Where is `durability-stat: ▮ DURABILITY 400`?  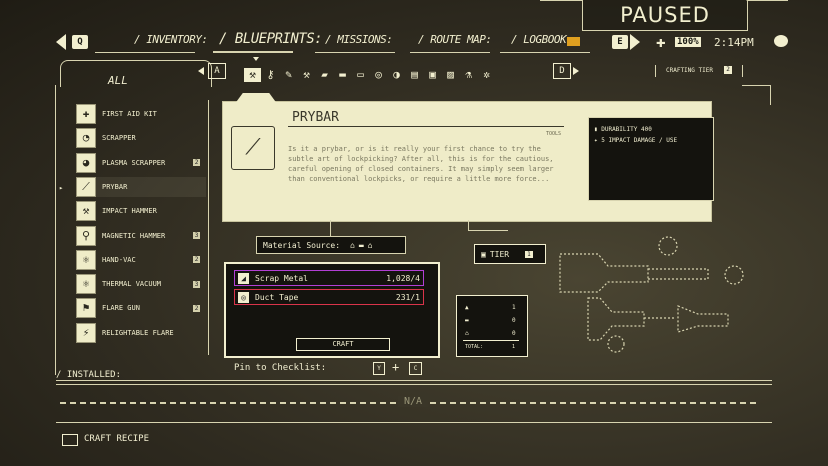 durability-stat: ▮ DURABILITY 400 is located at coordinates (623, 129).